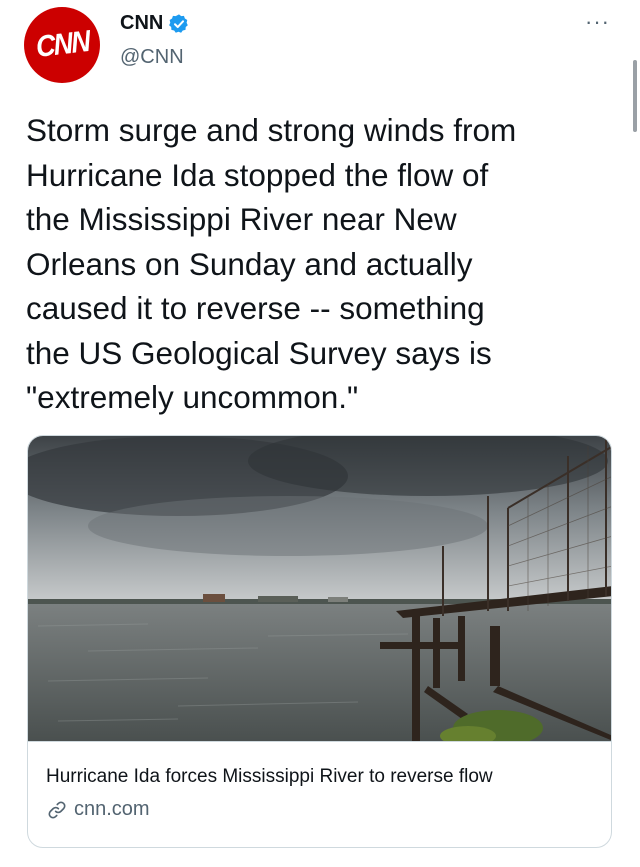  Describe the element at coordinates (597, 22) in the screenshot. I see `more-options-icon: ···` at that location.